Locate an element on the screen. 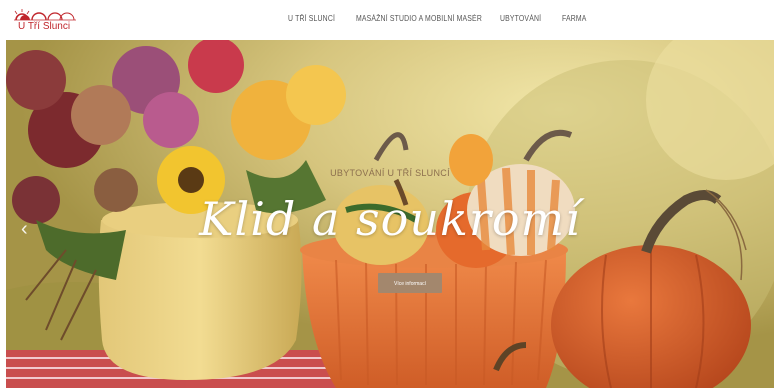  nav-item-u-tri-slunci: U TŘÍ SLUNCÍ is located at coordinates (311, 18).